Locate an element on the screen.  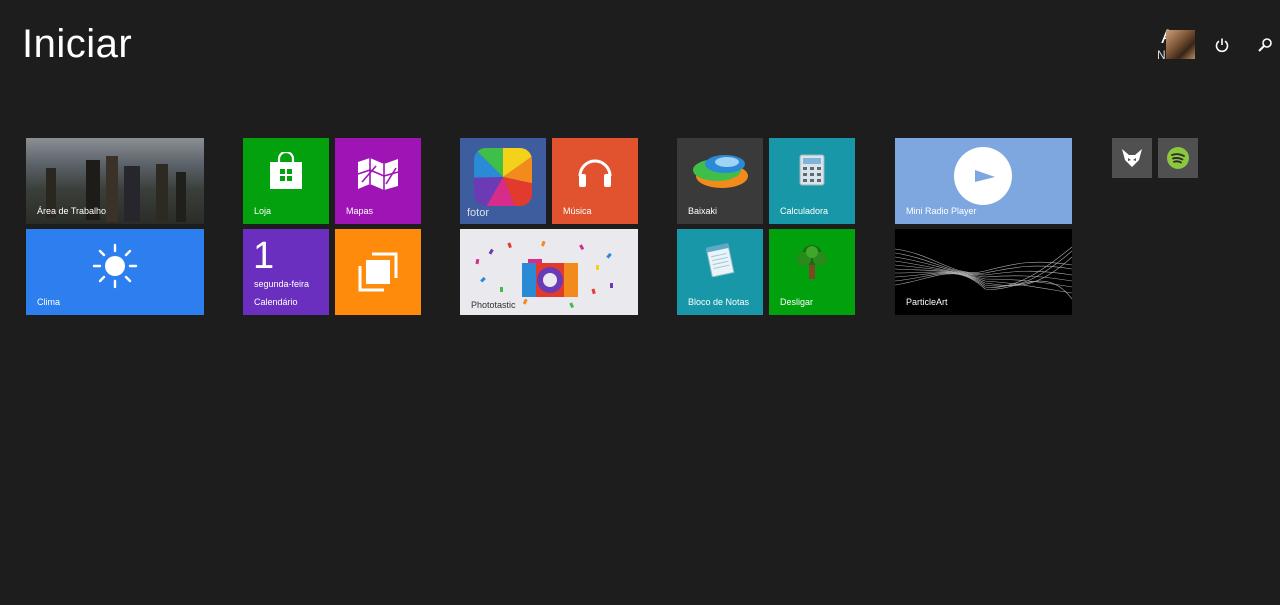
tile-fotor: fotor is located at coordinates (503, 181).